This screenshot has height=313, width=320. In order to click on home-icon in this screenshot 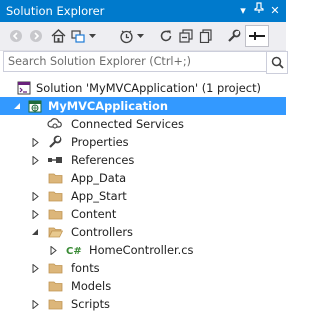, I will do `click(58, 36)`.